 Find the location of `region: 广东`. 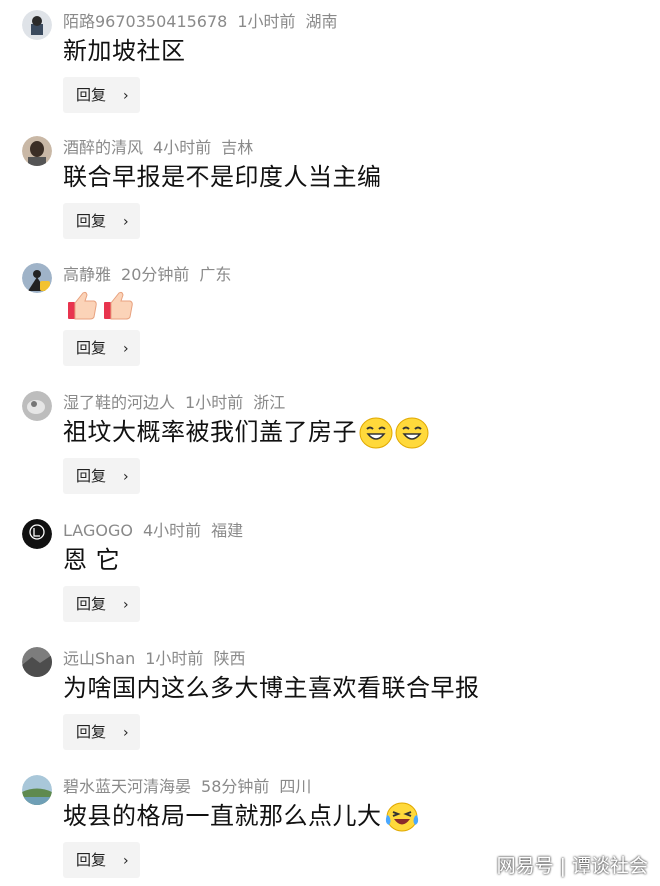

region: 广东 is located at coordinates (215, 274).